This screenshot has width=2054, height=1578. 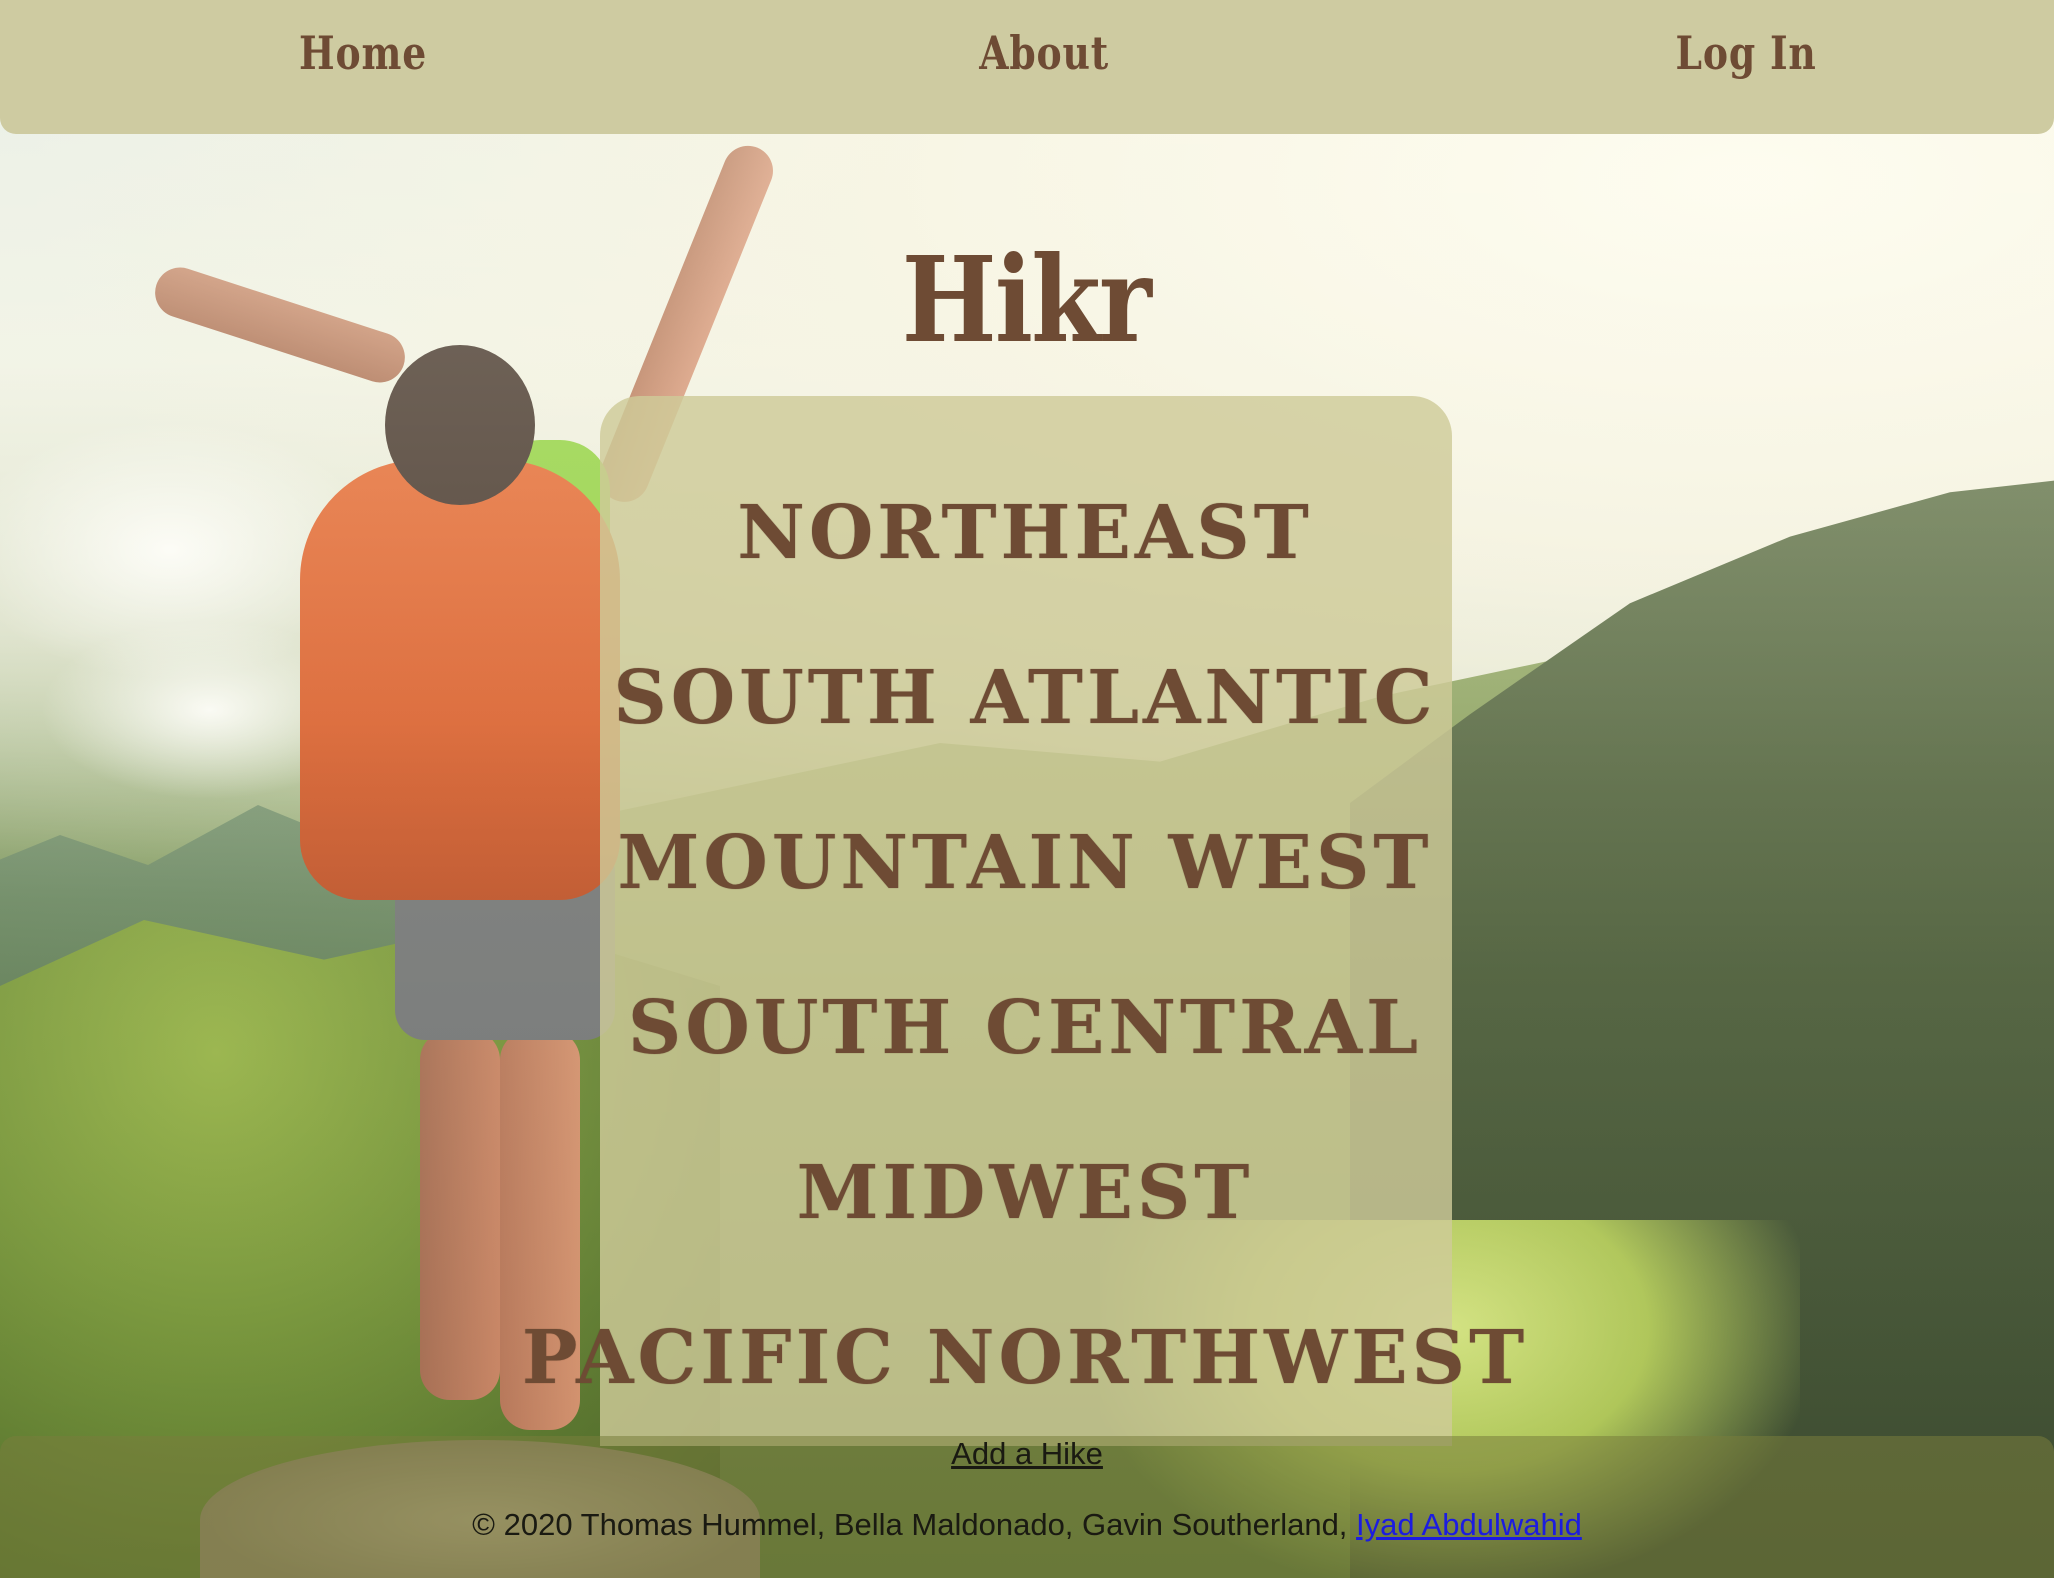 What do you see at coordinates (1025, 1028) in the screenshot?
I see `region-link-south-central: SOUTH CENTRAL` at bounding box center [1025, 1028].